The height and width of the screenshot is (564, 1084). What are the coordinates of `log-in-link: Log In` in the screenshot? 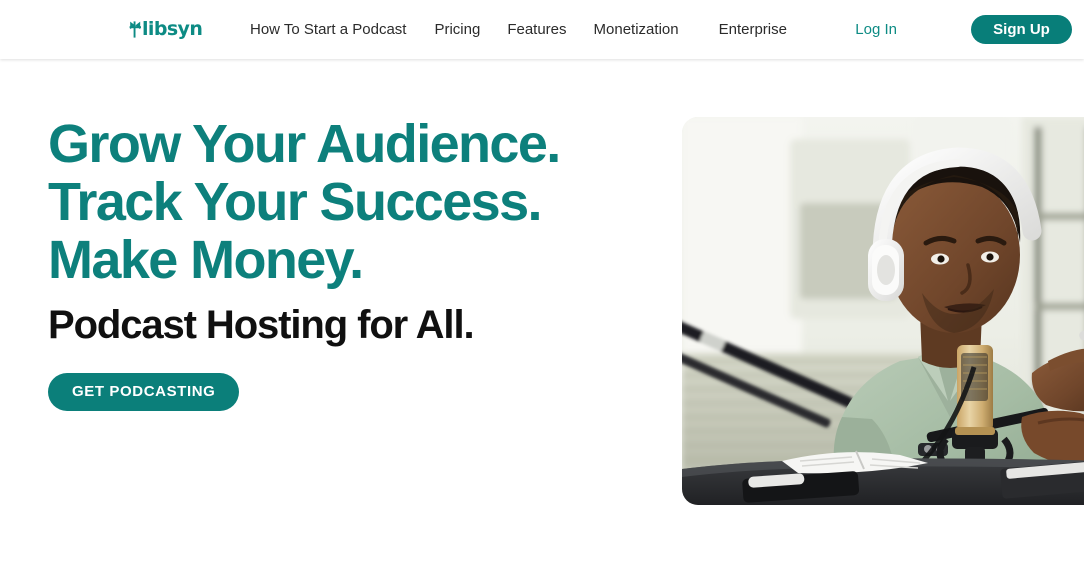 It's located at (876, 29).